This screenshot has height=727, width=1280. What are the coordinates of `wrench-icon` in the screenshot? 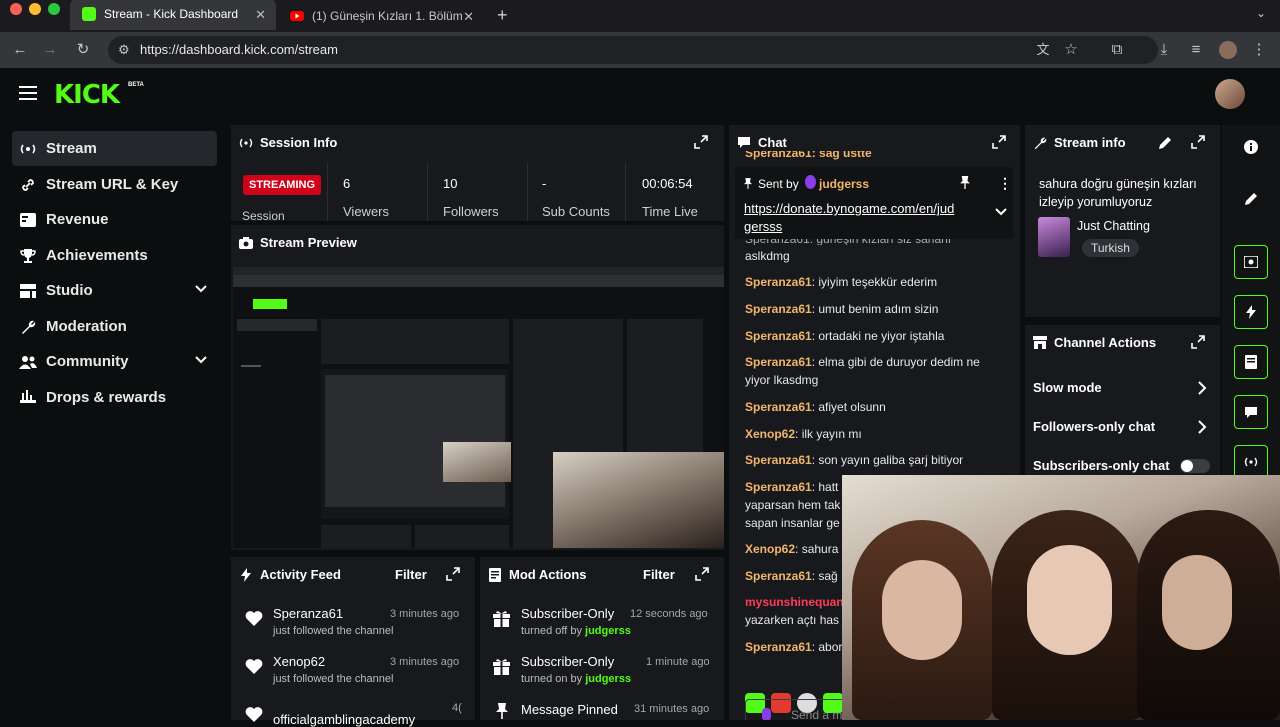 It's located at (1040, 143).